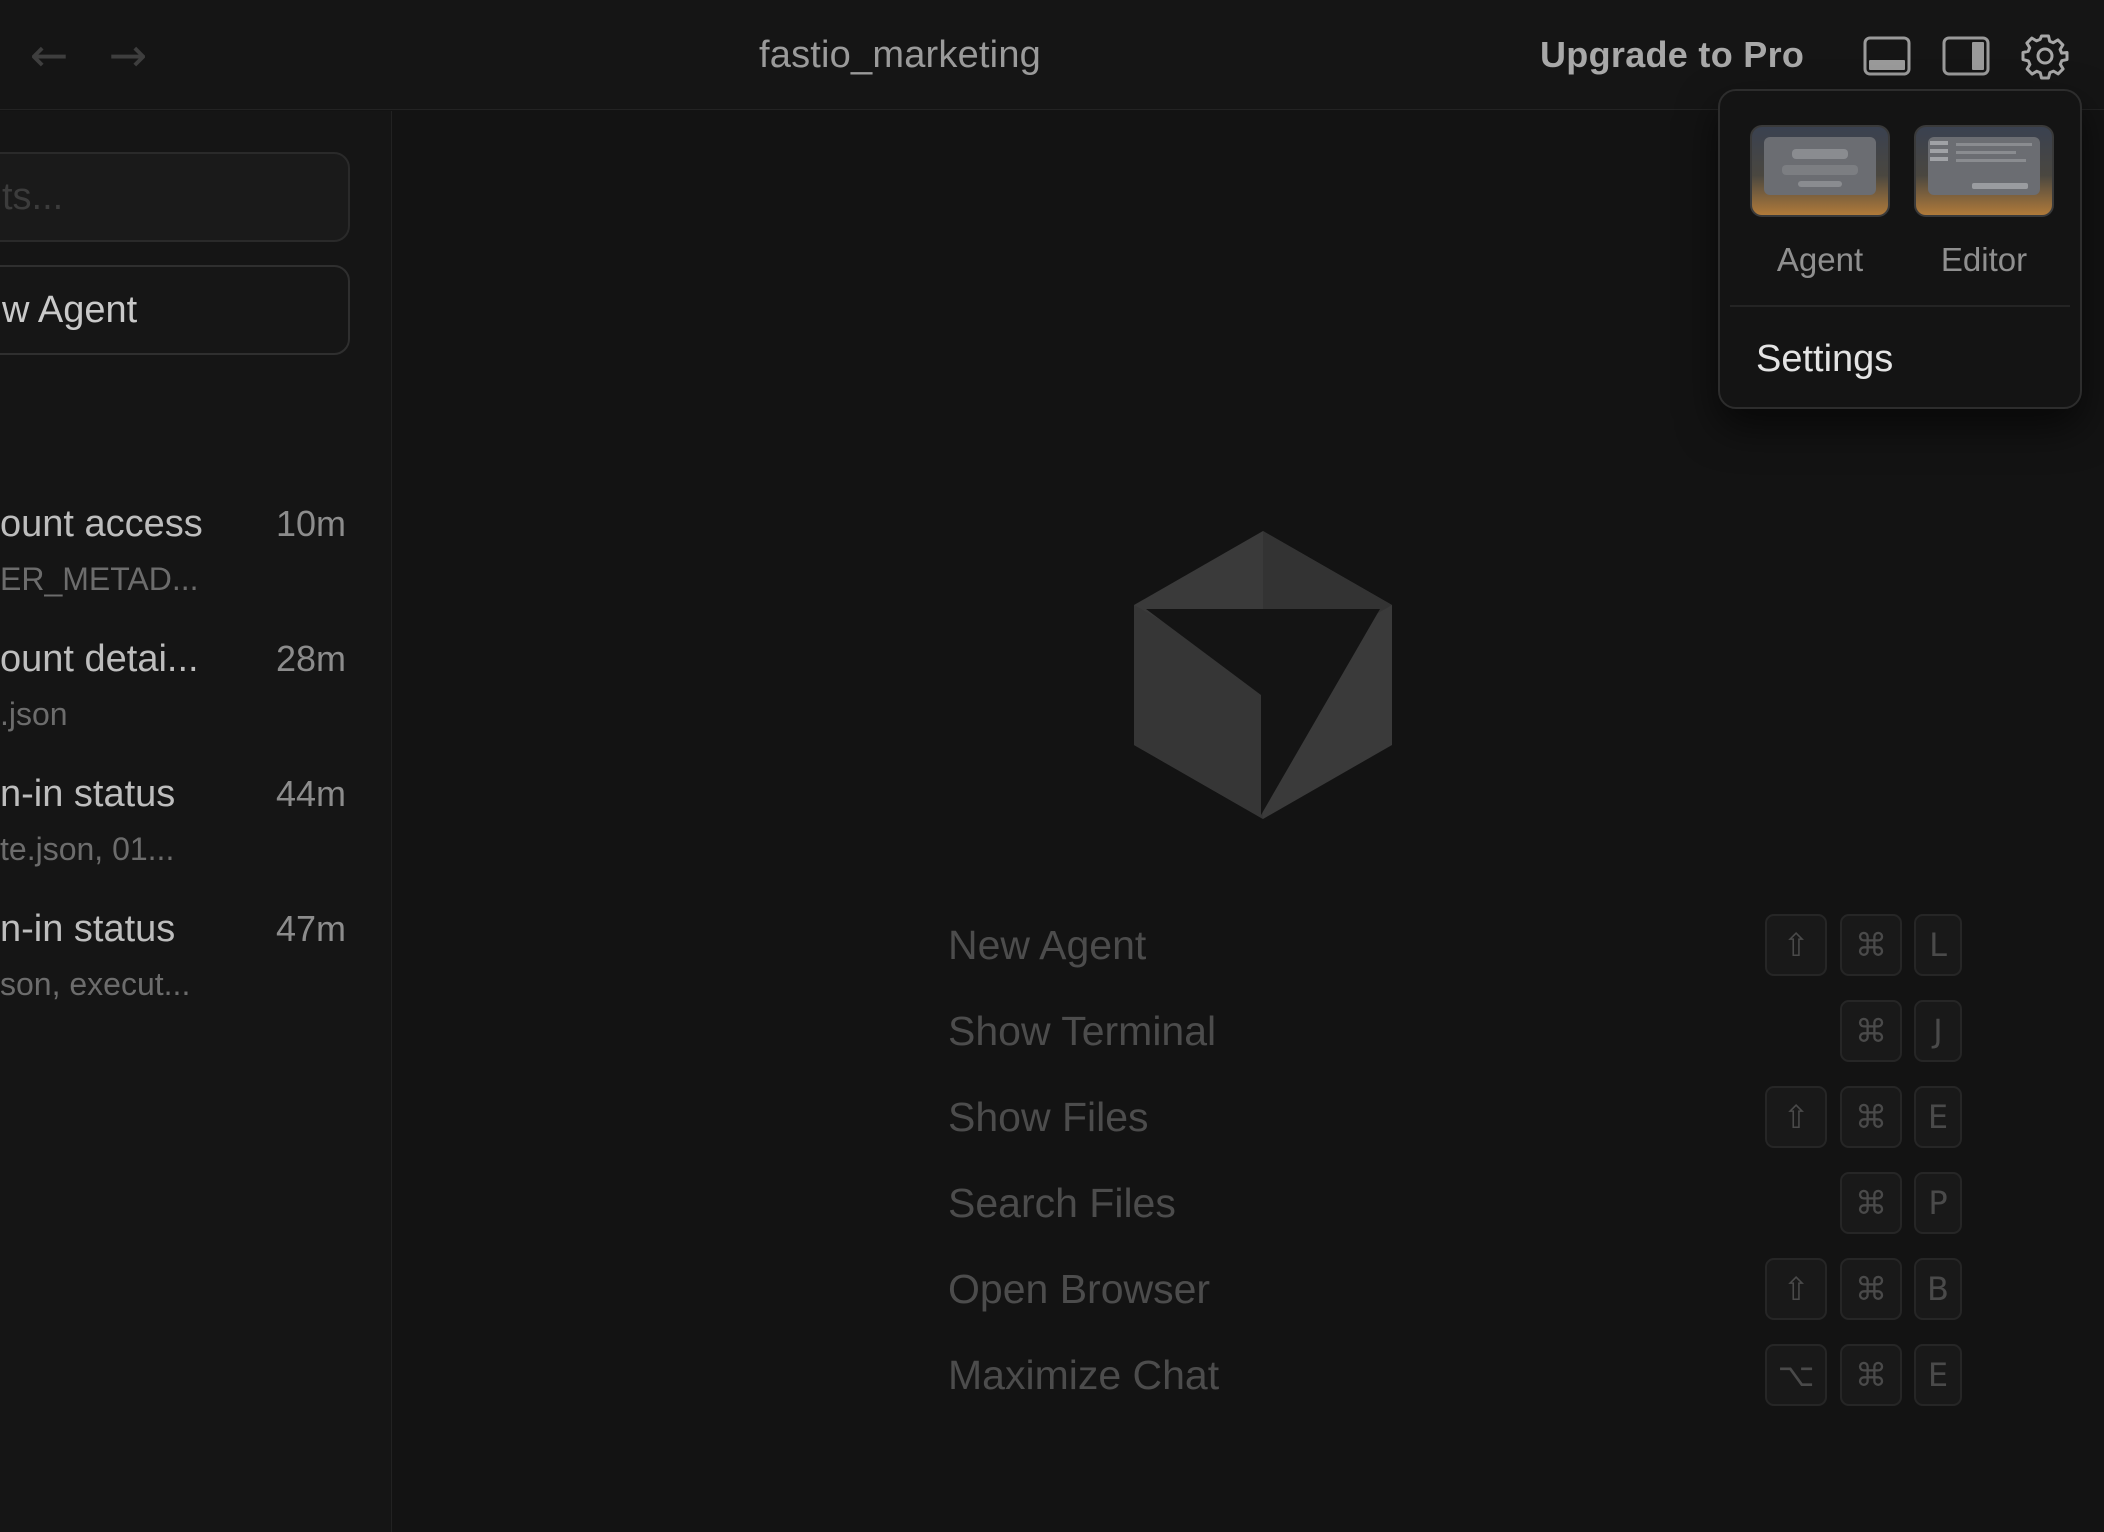  I want to click on shortcut-label: Maximize Chat, so click(1084, 1374).